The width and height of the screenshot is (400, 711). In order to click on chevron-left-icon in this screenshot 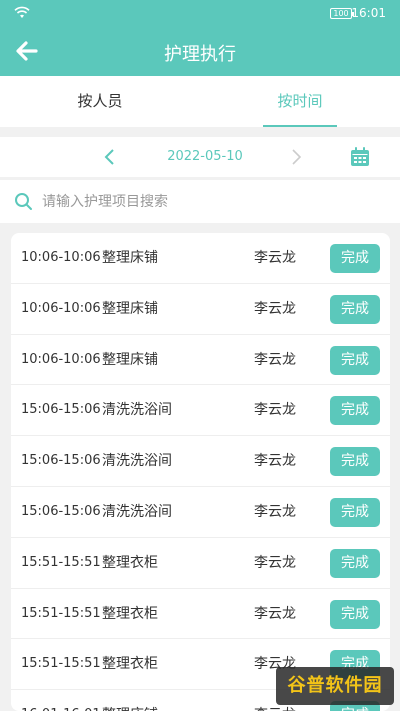, I will do `click(110, 157)`.